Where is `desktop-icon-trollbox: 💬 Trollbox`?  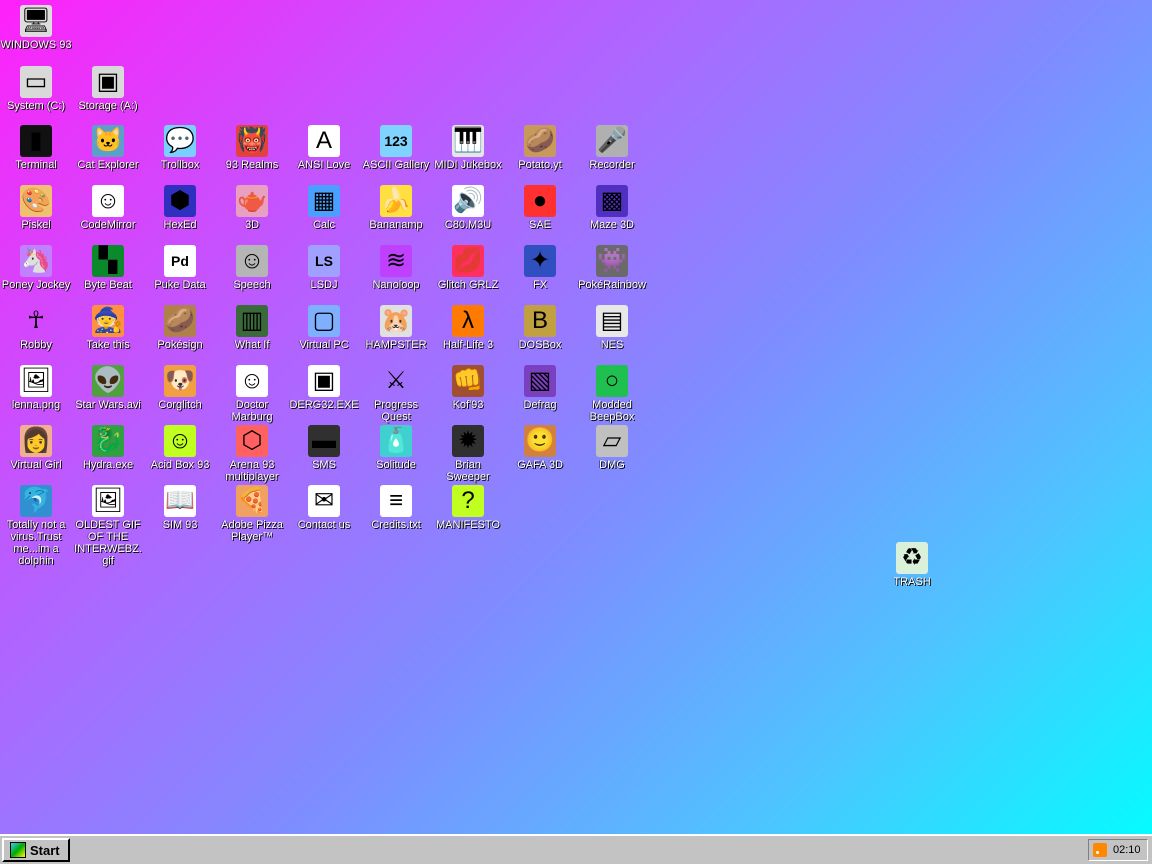 desktop-icon-trollbox: 💬 Trollbox is located at coordinates (180, 148).